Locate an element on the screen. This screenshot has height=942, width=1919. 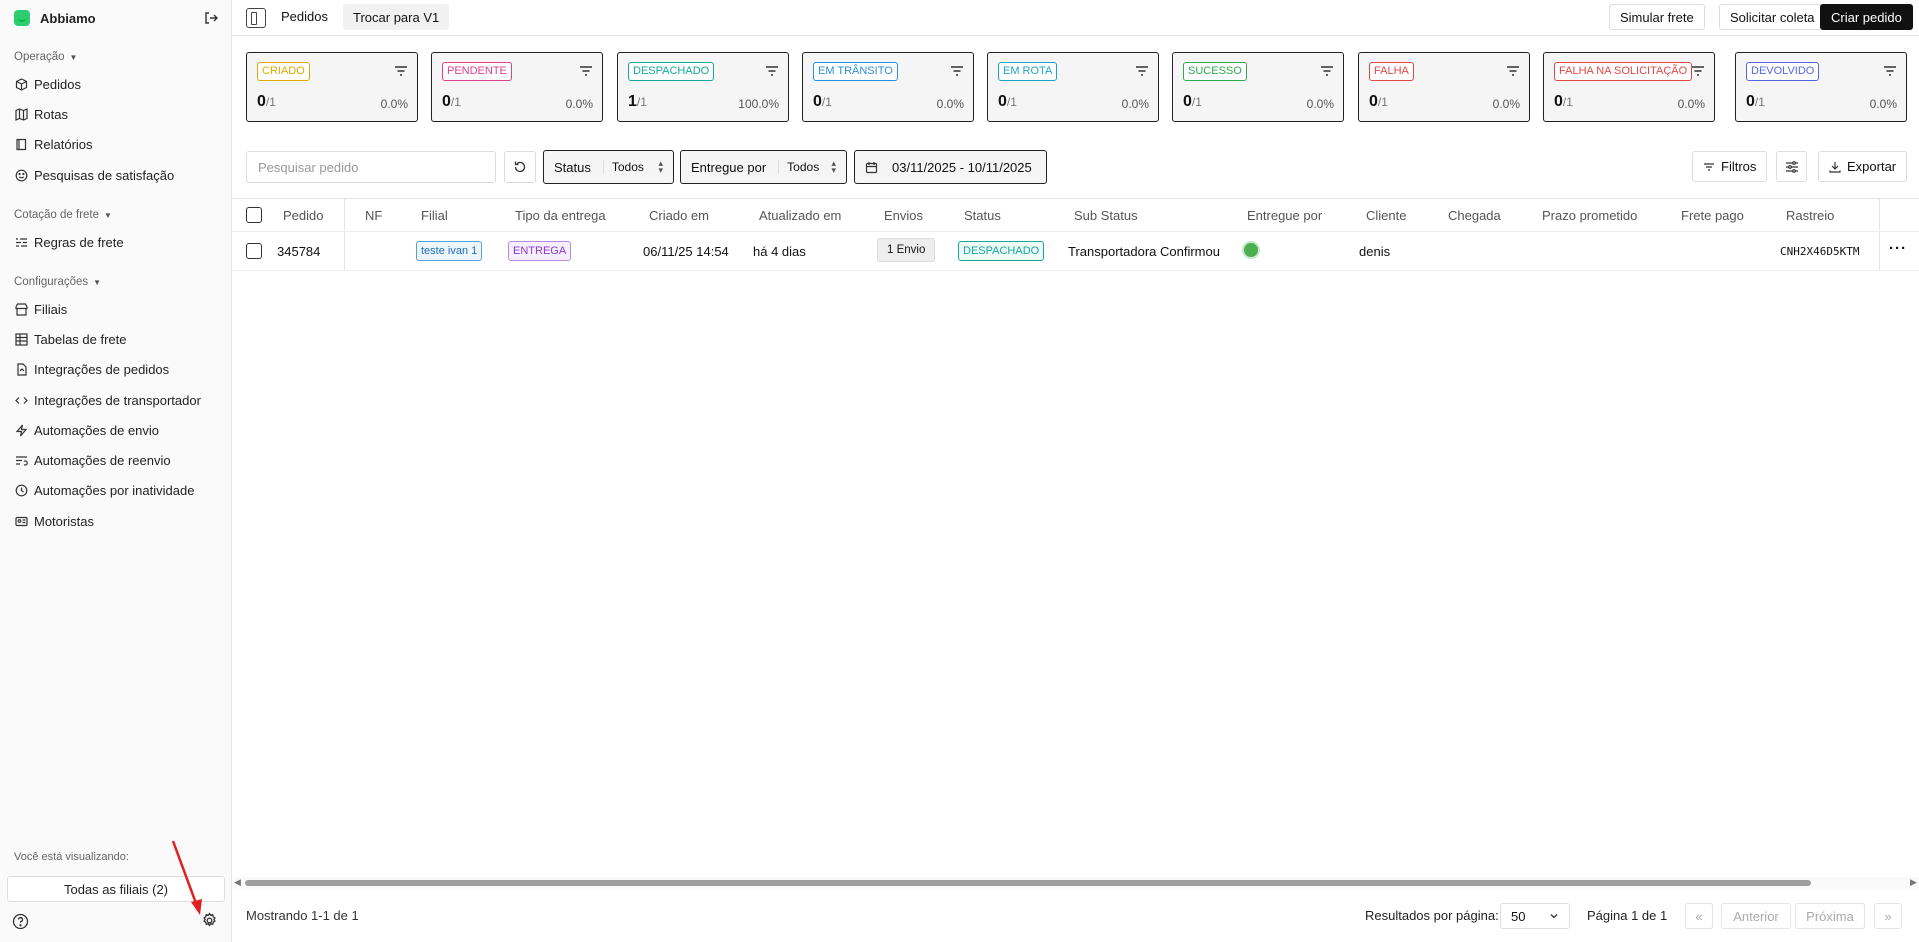
row-more-actions-icon: ··· is located at coordinates (1898, 248).